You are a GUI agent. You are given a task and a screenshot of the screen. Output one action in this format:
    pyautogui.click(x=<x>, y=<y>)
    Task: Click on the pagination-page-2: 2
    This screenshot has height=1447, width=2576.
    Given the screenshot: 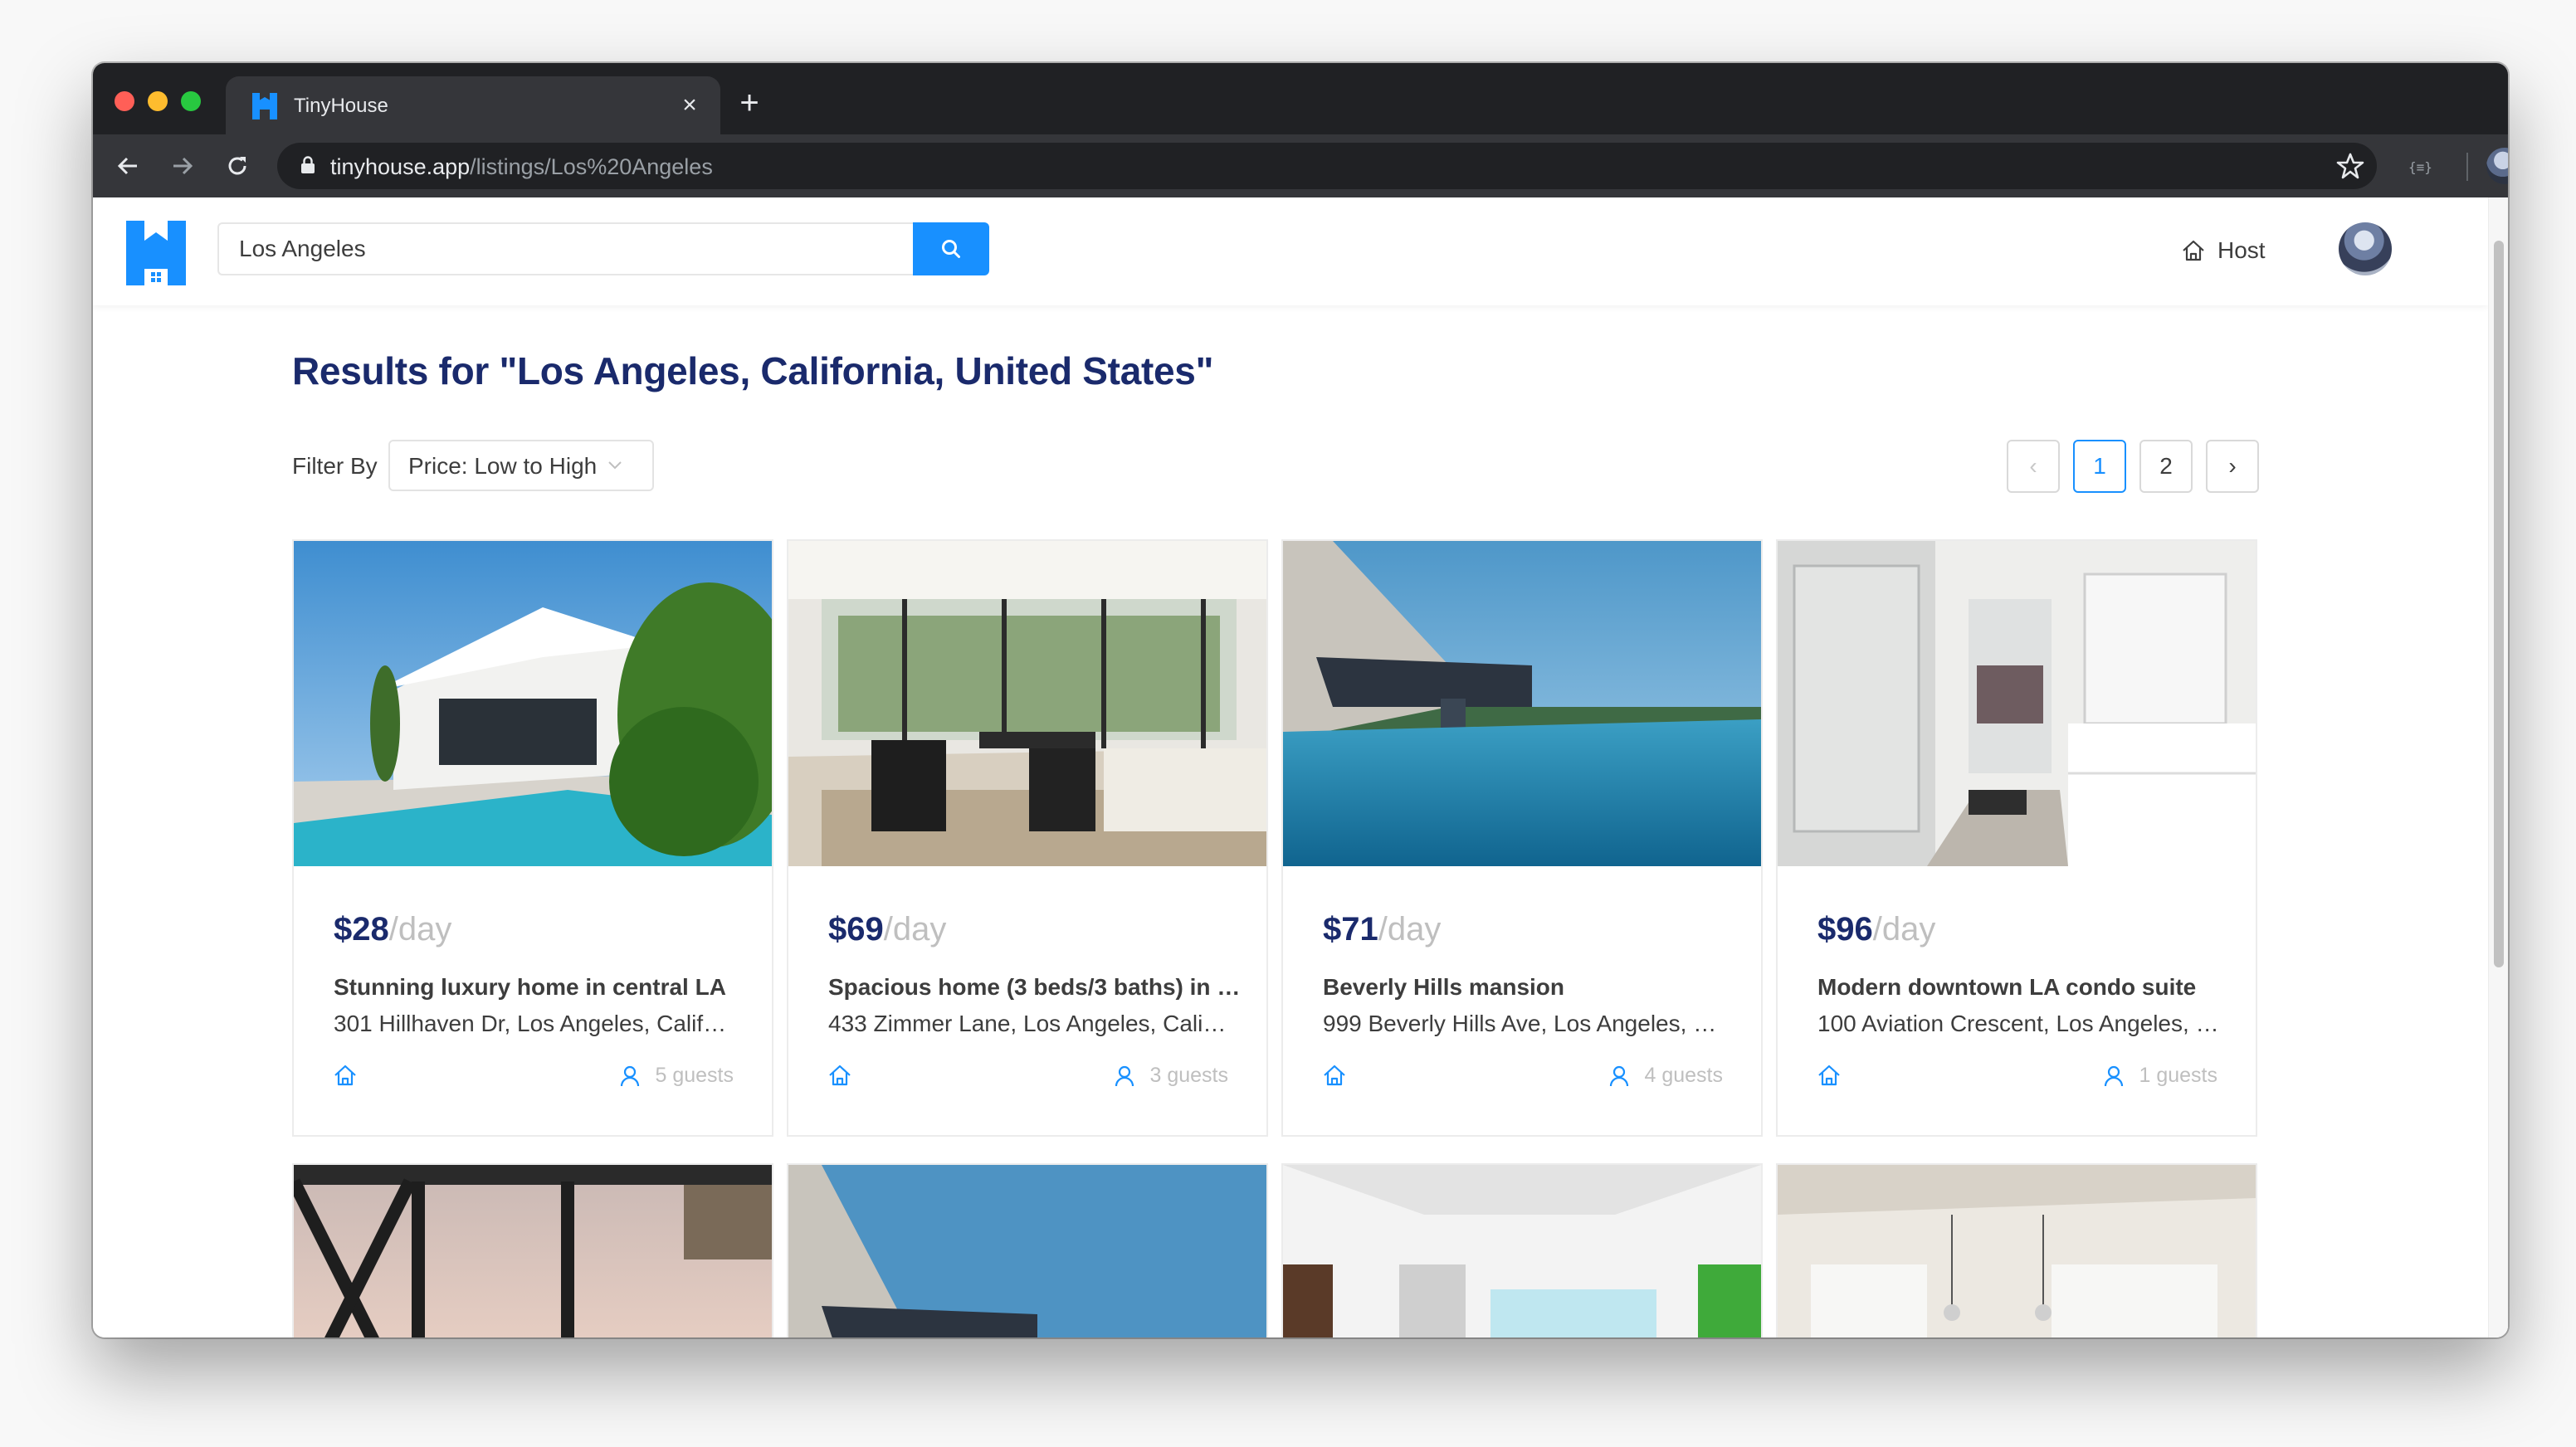 What is the action you would take?
    pyautogui.click(x=2166, y=466)
    